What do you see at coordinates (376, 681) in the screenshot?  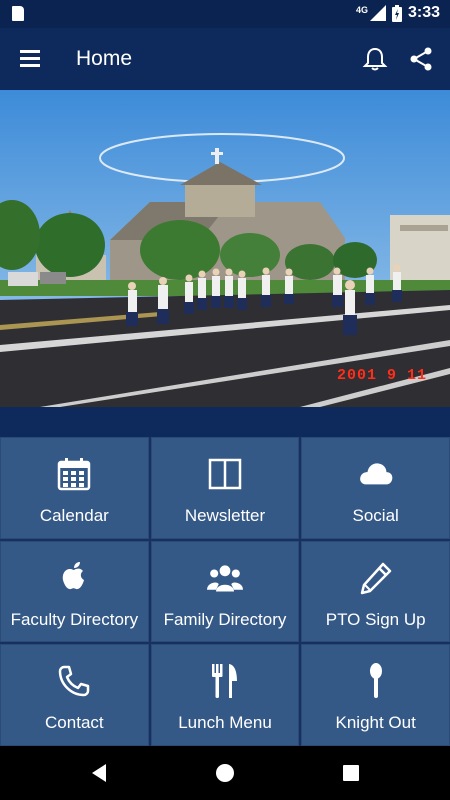 I see `spoon-icon` at bounding box center [376, 681].